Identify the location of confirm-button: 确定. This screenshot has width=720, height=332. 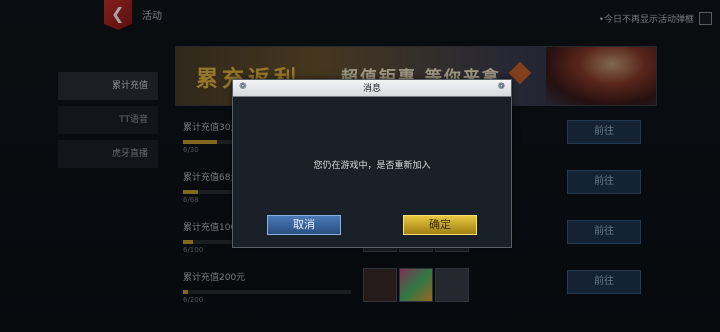
(440, 225).